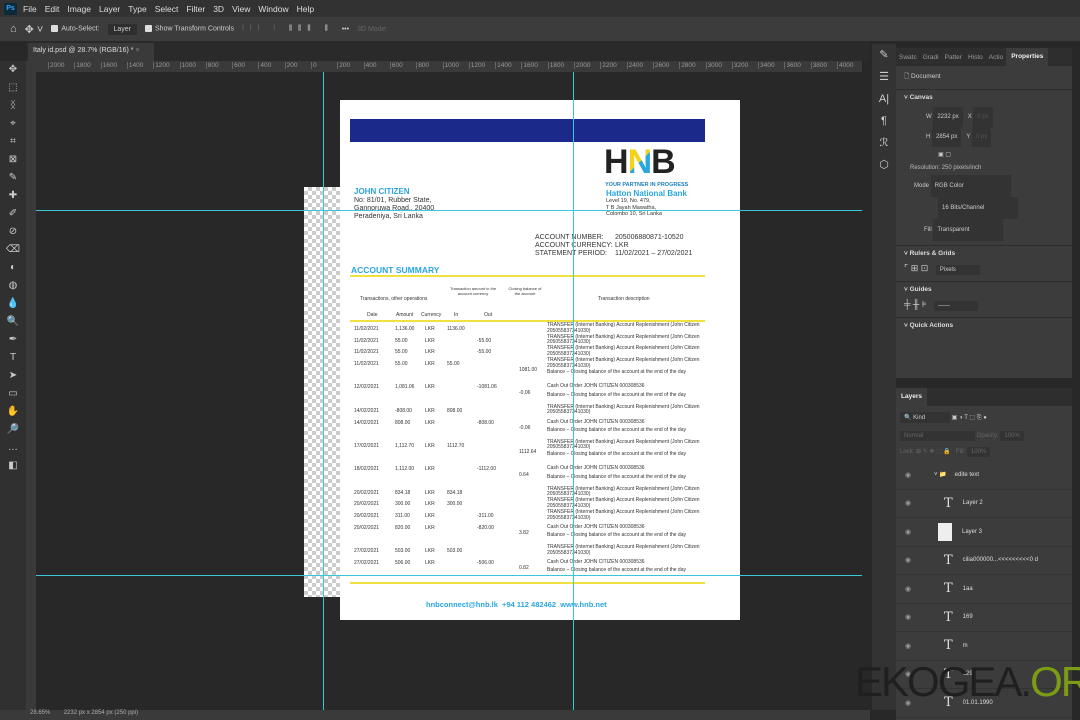 The height and width of the screenshot is (720, 1080). I want to click on tool-icon: ✋, so click(13, 412).